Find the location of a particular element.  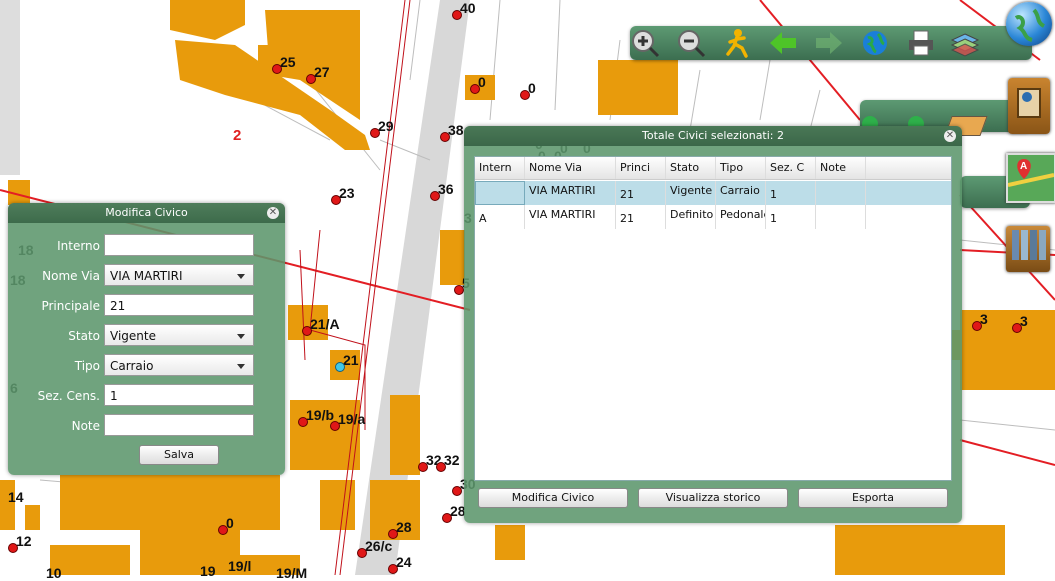

tipo-select: Carraio is located at coordinates (179, 365).